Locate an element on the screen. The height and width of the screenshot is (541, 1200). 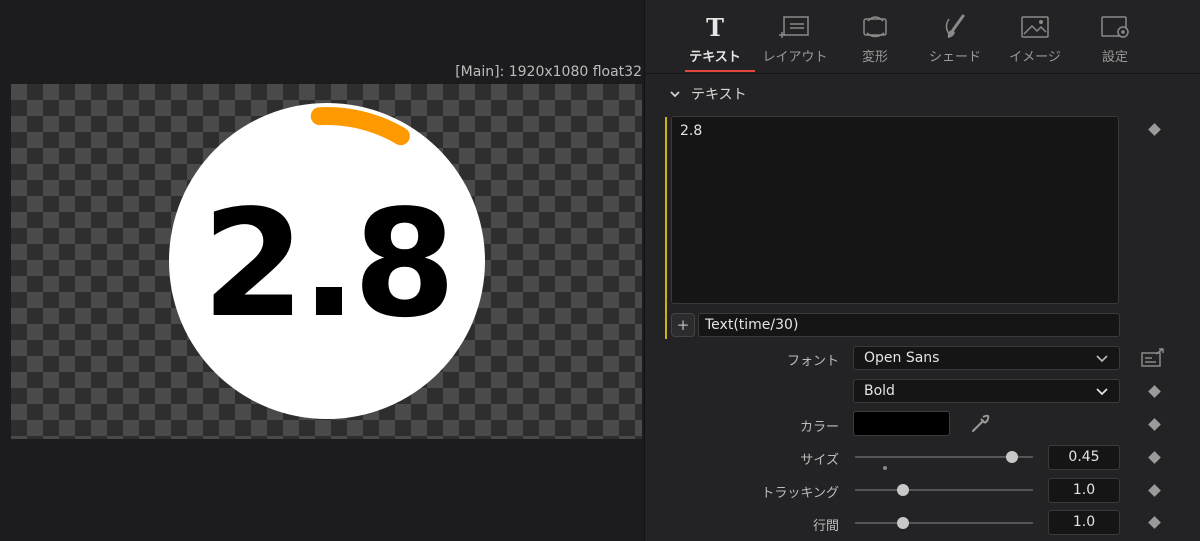
inspector-tabs: T テキスト レイアウト 変形 シェード イメージ 設定 is located at coordinates (922, 37).